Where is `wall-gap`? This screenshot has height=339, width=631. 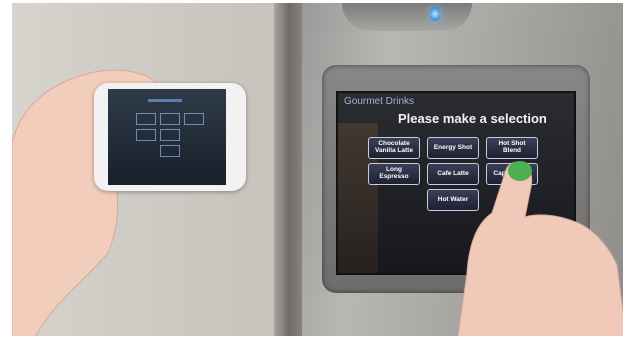 wall-gap is located at coordinates (289, 169).